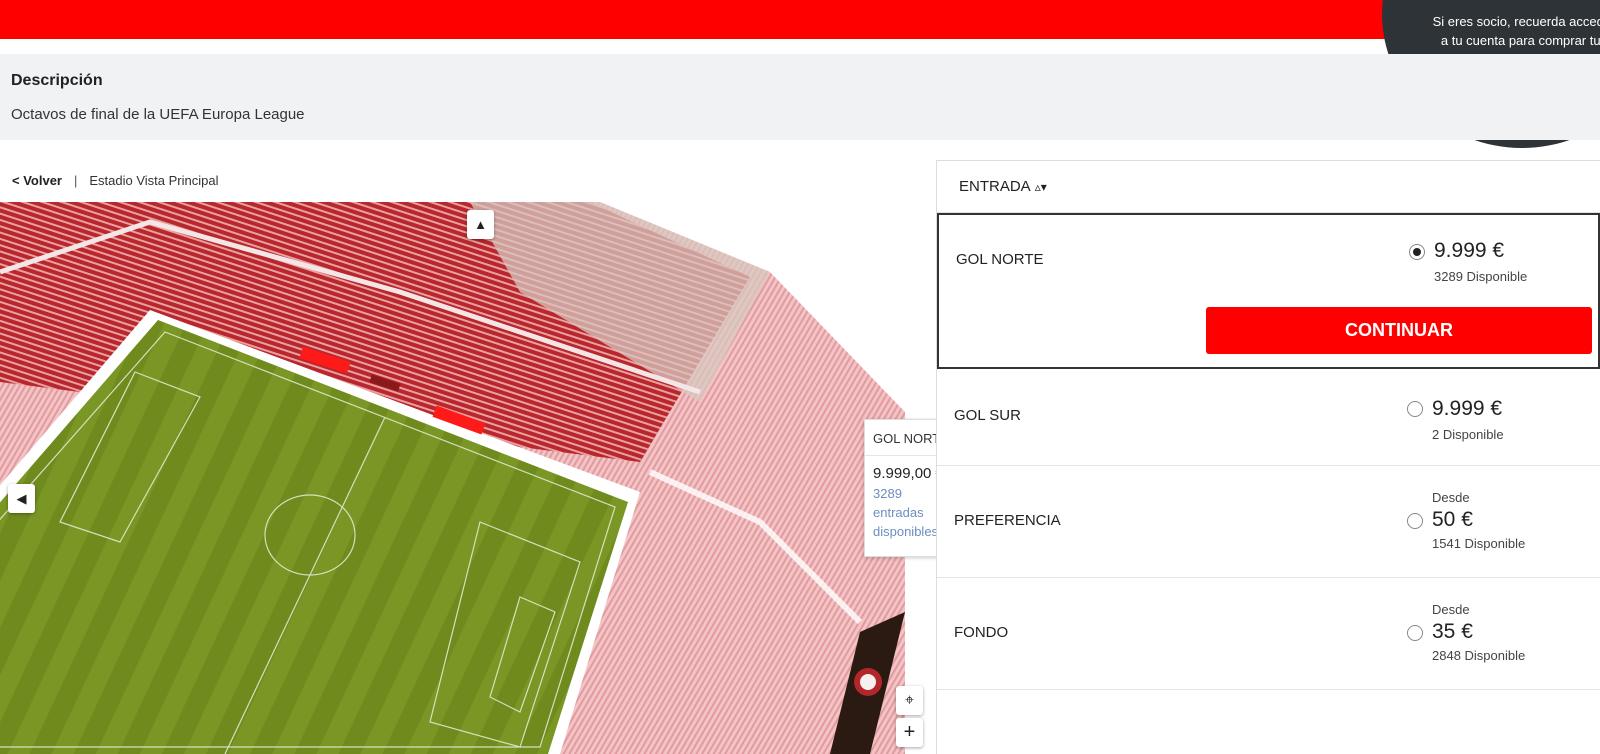 This screenshot has width=1600, height=754. What do you see at coordinates (909, 732) in the screenshot?
I see `map-zoom-in-button: +` at bounding box center [909, 732].